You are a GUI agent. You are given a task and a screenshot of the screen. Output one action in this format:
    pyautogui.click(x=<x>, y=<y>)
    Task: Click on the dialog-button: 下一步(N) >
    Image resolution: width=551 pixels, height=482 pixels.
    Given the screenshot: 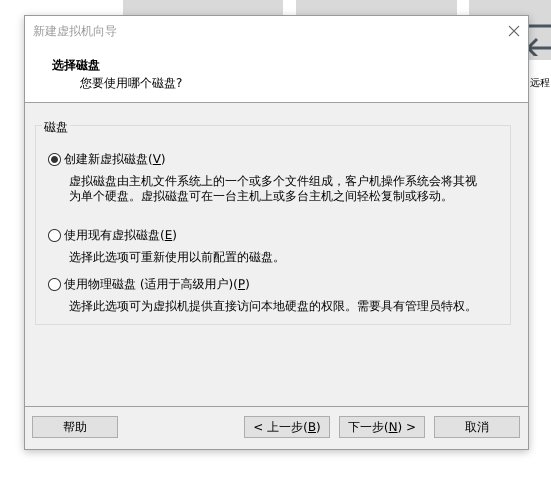 What is the action you would take?
    pyautogui.click(x=382, y=427)
    